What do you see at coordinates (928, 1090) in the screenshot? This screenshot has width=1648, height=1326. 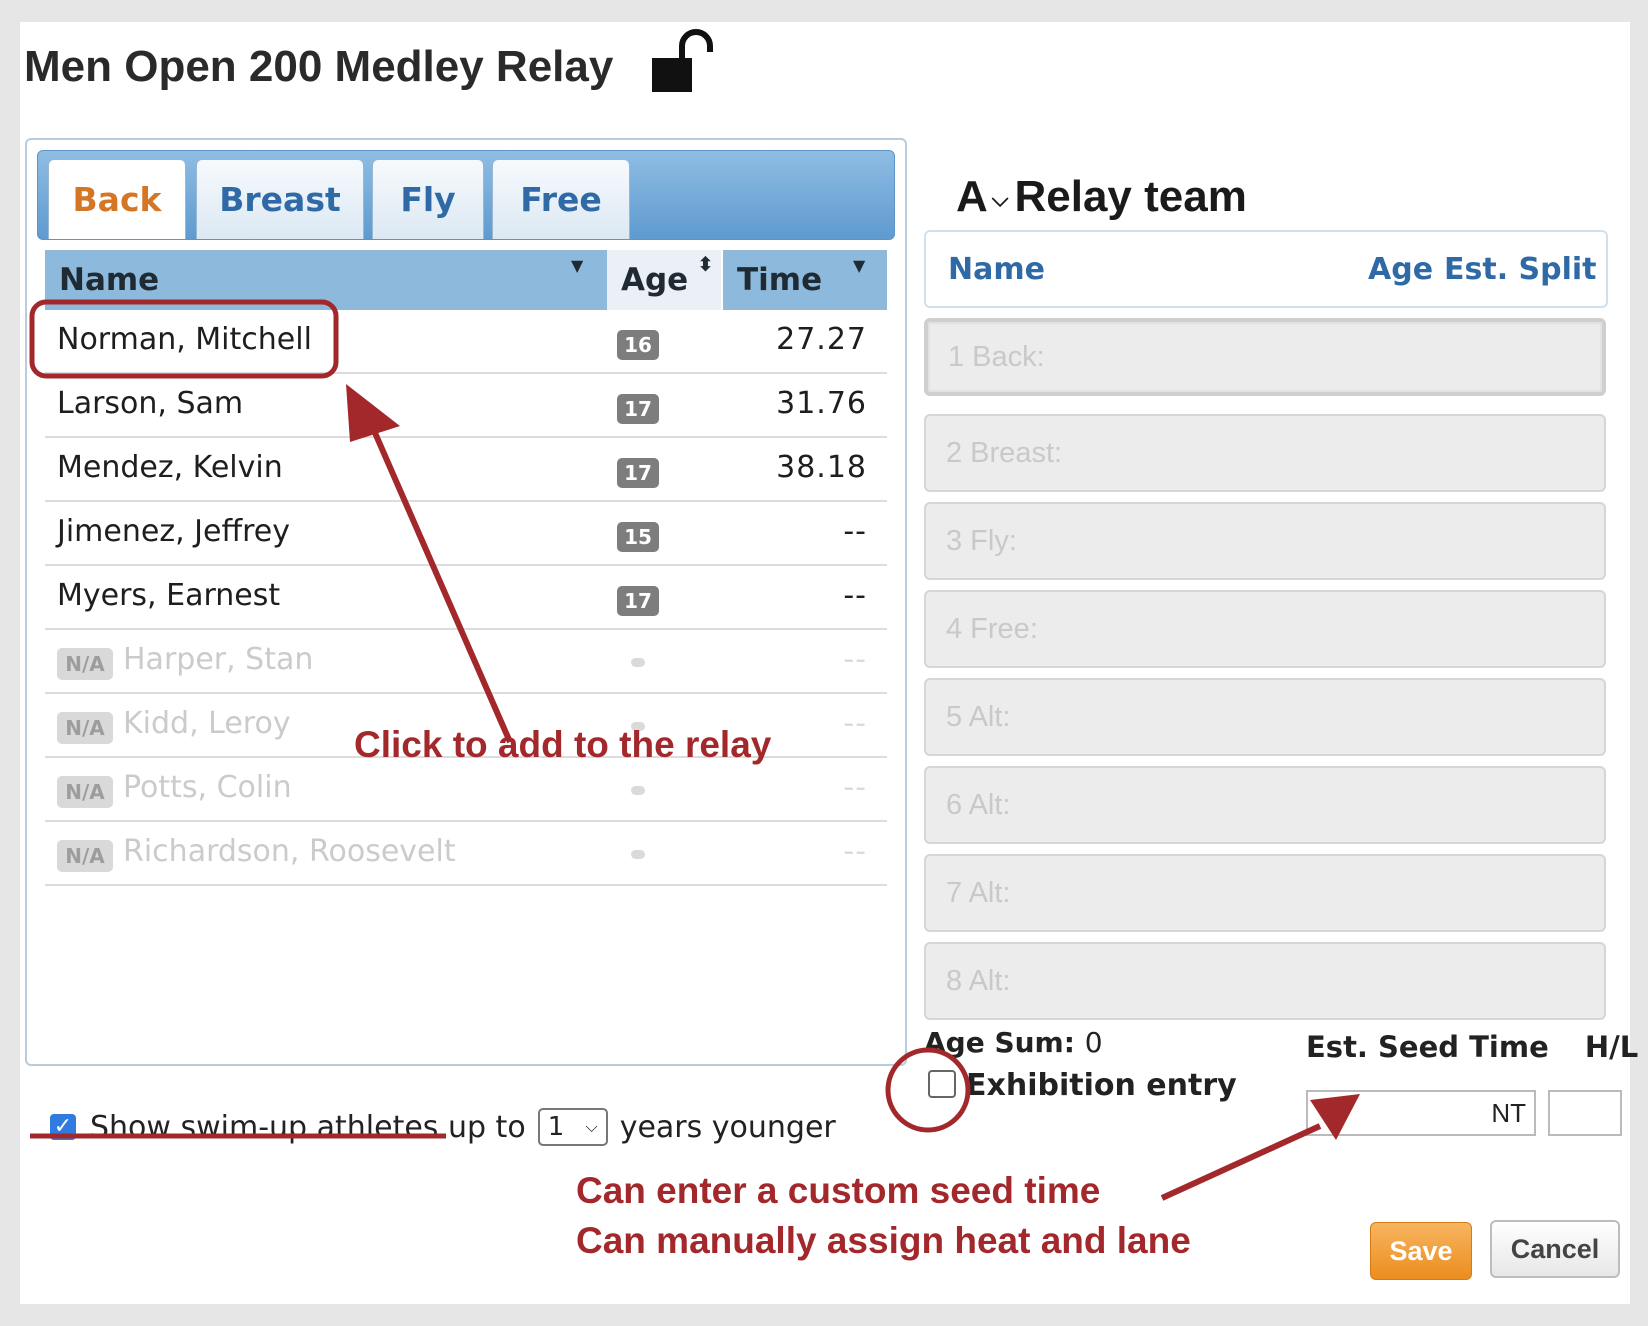 I see `highlight-circle` at bounding box center [928, 1090].